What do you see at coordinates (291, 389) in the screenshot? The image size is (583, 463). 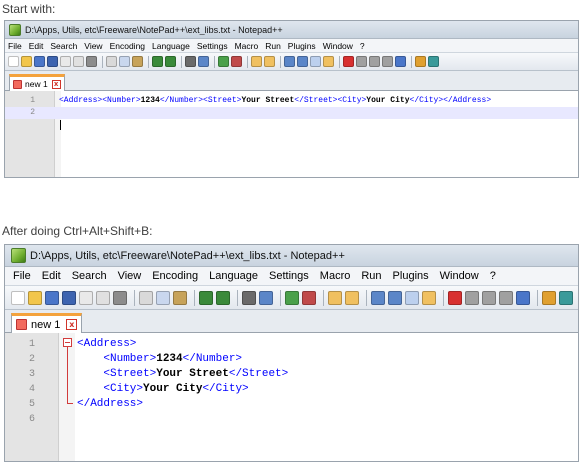 I see `code-line: 4 <City>Your City</City>` at bounding box center [291, 389].